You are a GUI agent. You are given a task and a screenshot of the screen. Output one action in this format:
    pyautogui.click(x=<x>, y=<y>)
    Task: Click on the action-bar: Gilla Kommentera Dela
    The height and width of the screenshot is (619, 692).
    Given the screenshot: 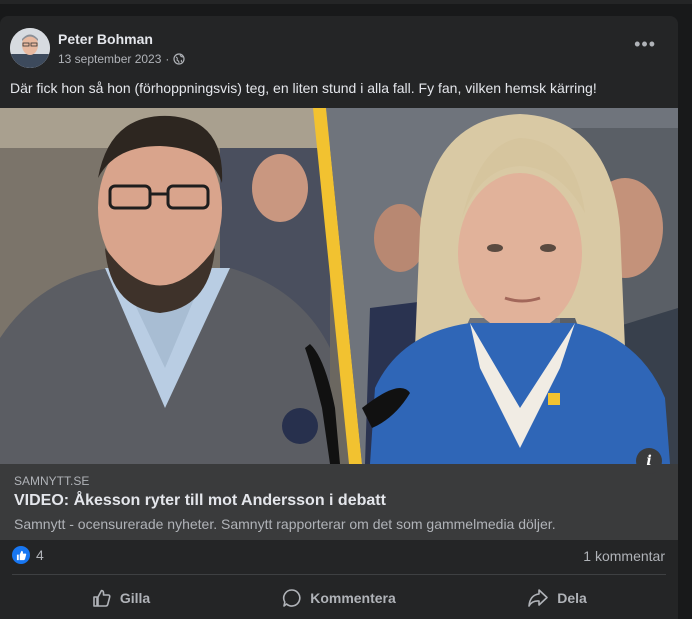 What is the action you would take?
    pyautogui.click(x=339, y=598)
    